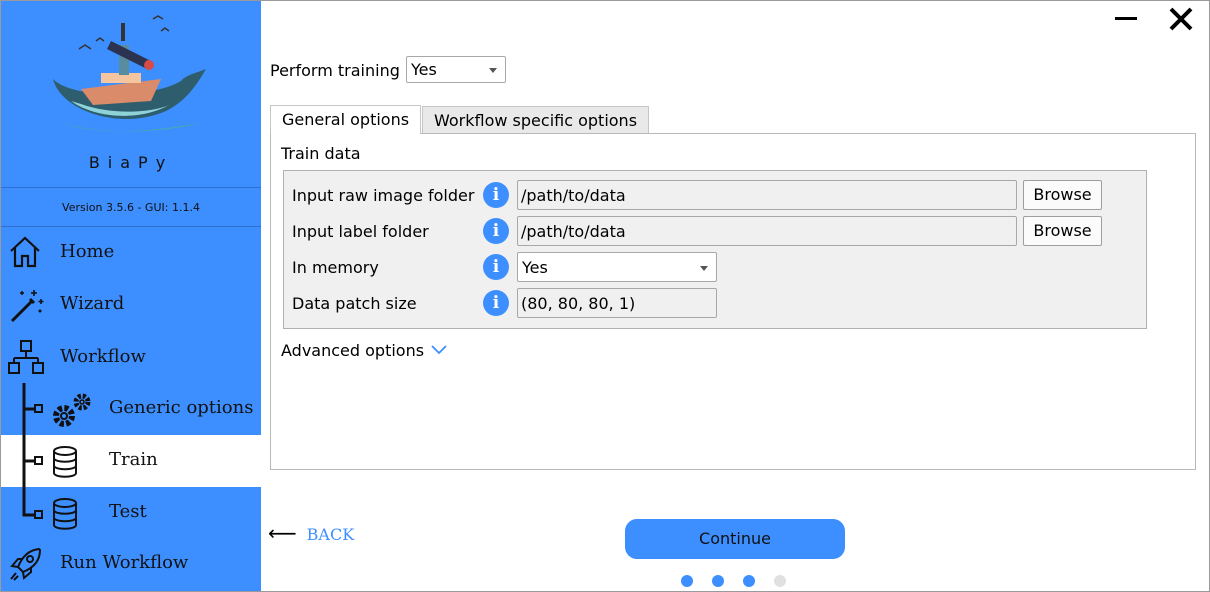  Describe the element at coordinates (424, 69) in the screenshot. I see `perform-training-value: Yes` at that location.